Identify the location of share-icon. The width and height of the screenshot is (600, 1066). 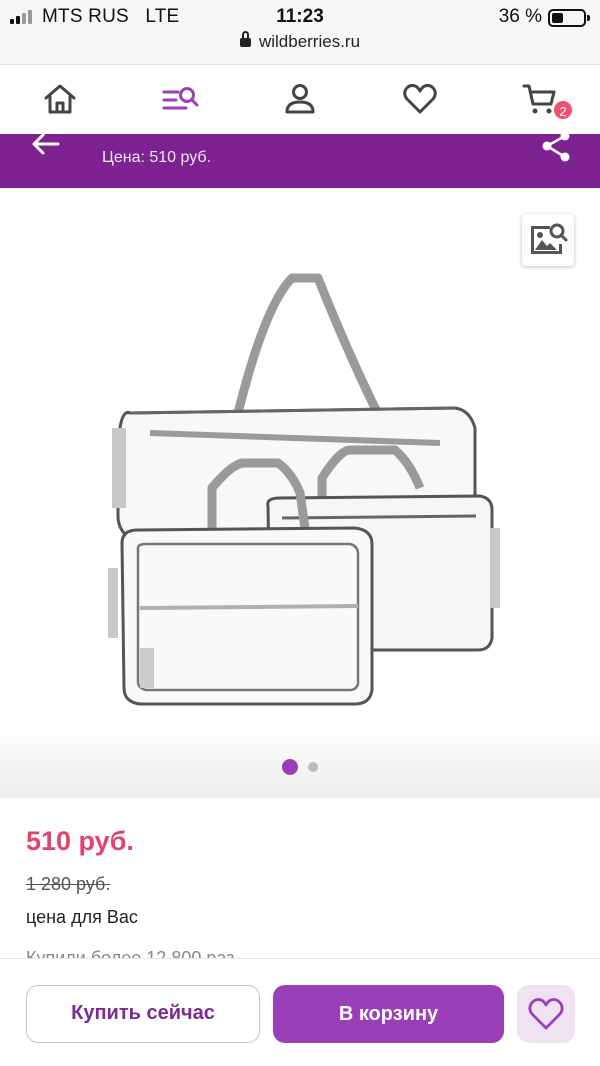
(556, 148).